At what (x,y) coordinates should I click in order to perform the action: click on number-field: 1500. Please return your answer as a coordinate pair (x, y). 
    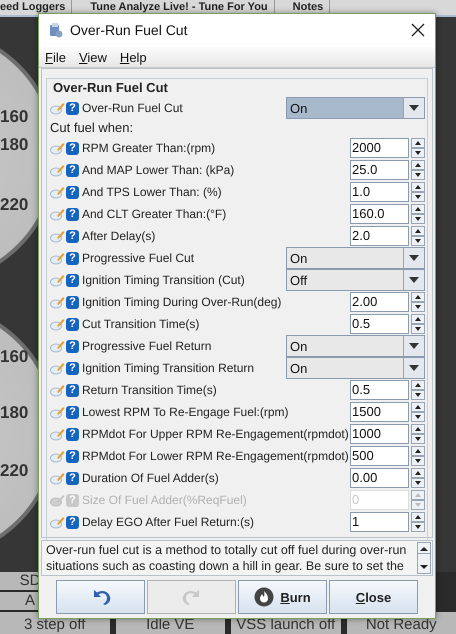
    Looking at the image, I should click on (379, 412).